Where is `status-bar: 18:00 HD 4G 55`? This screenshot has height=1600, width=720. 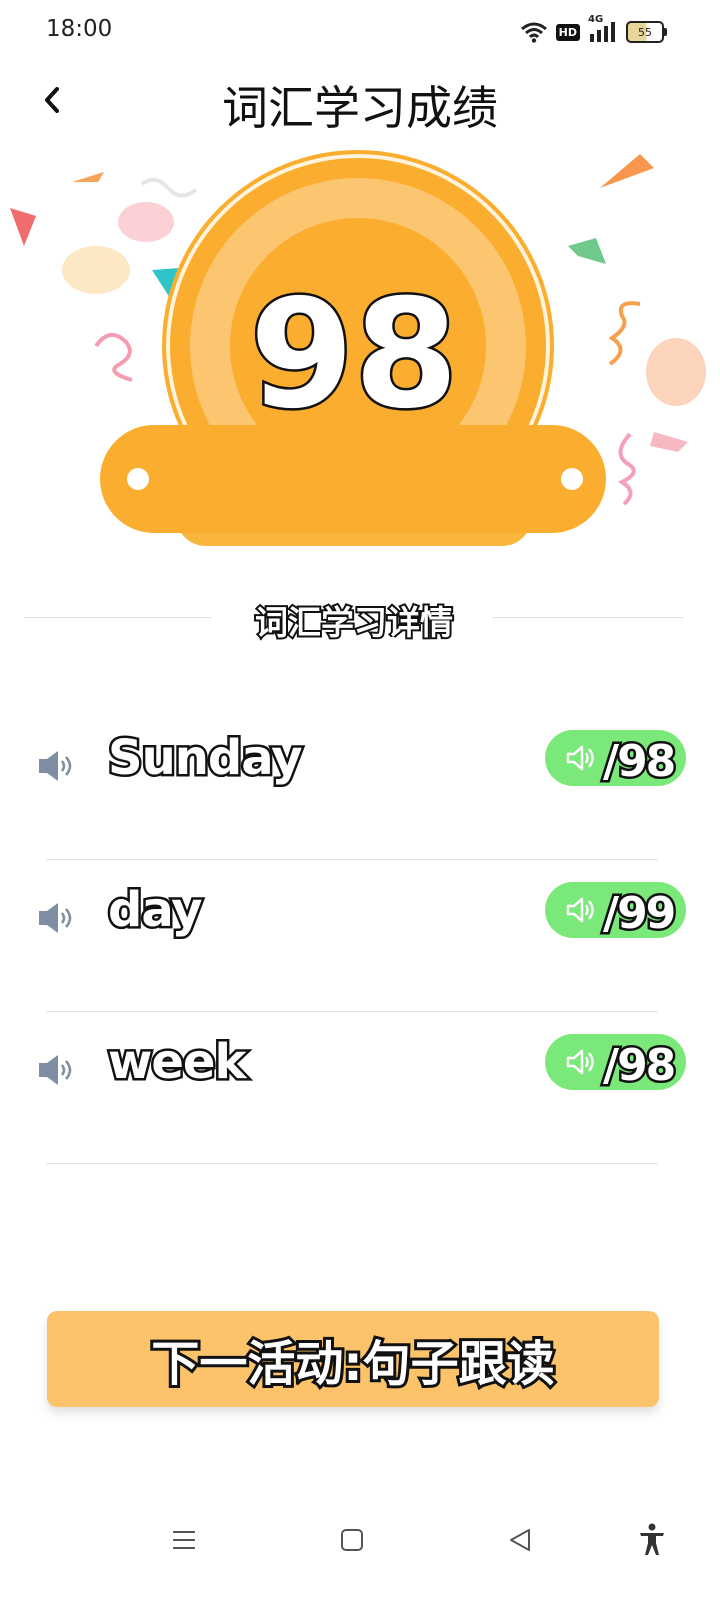
status-bar: 18:00 HD 4G 55 is located at coordinates (360, 32).